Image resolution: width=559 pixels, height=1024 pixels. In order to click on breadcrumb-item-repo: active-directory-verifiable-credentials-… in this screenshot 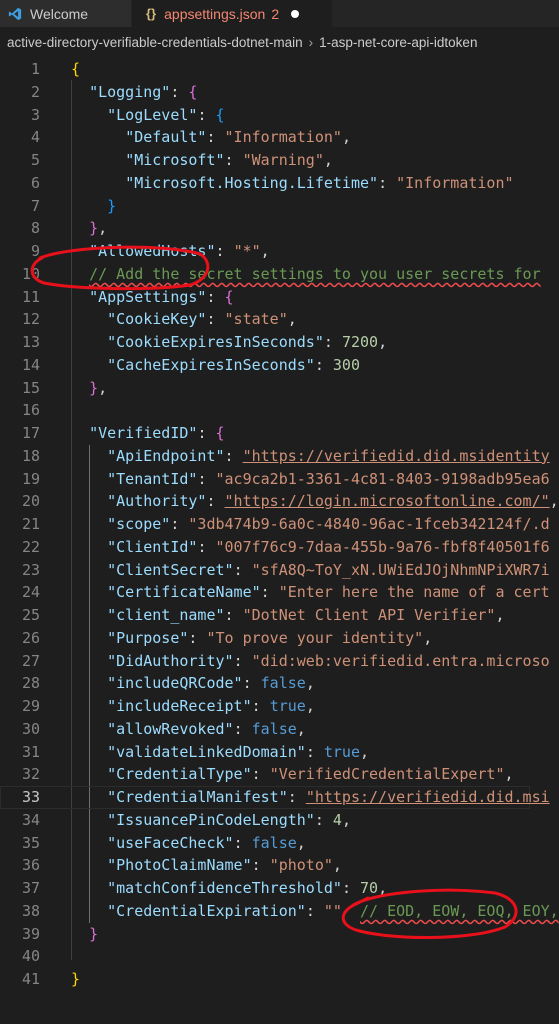, I will do `click(155, 42)`.